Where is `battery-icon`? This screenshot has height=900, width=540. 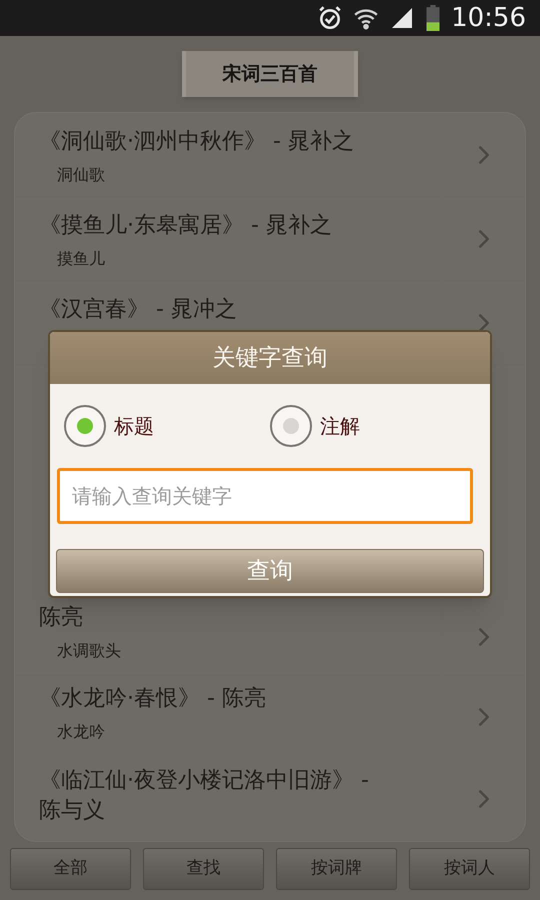
battery-icon is located at coordinates (433, 18).